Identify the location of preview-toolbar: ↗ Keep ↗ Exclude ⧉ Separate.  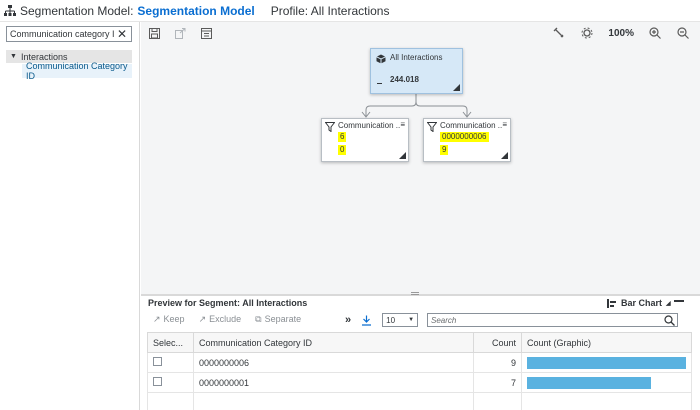
(227, 319).